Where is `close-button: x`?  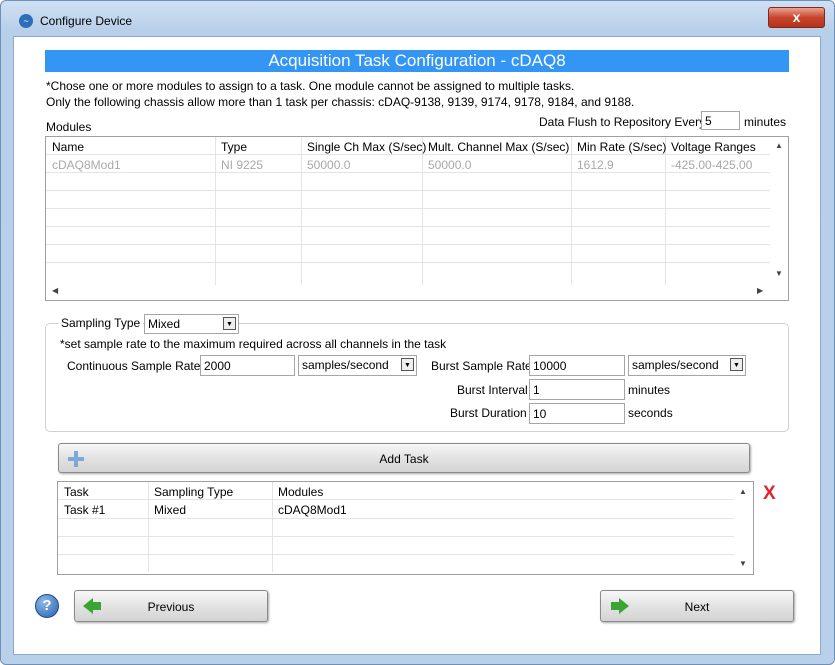
close-button: x is located at coordinates (796, 17).